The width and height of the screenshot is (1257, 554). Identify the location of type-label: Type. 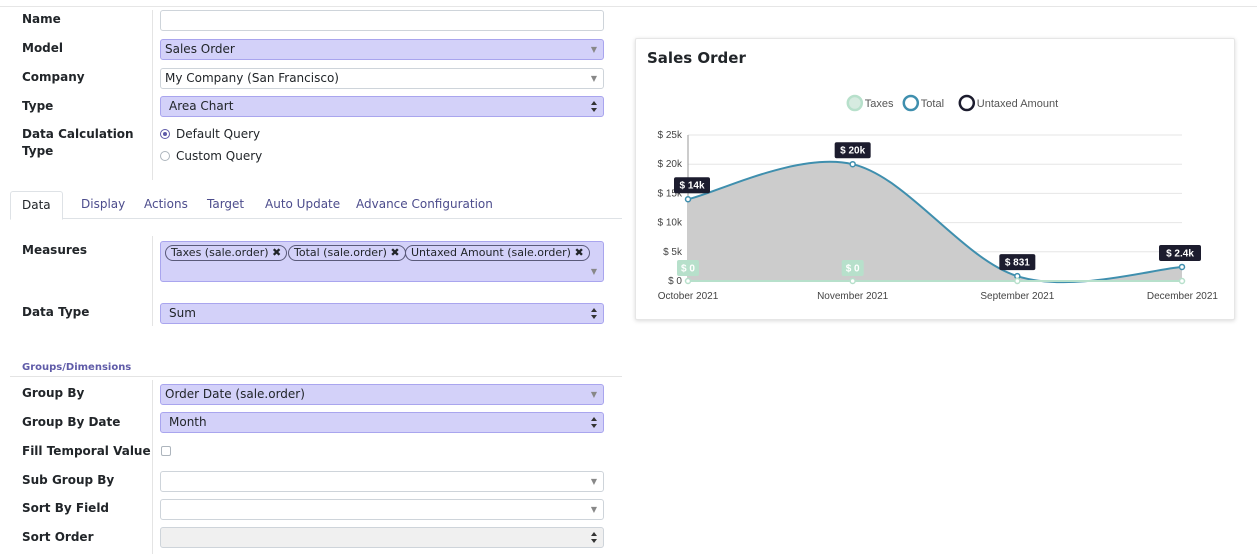
(38, 106).